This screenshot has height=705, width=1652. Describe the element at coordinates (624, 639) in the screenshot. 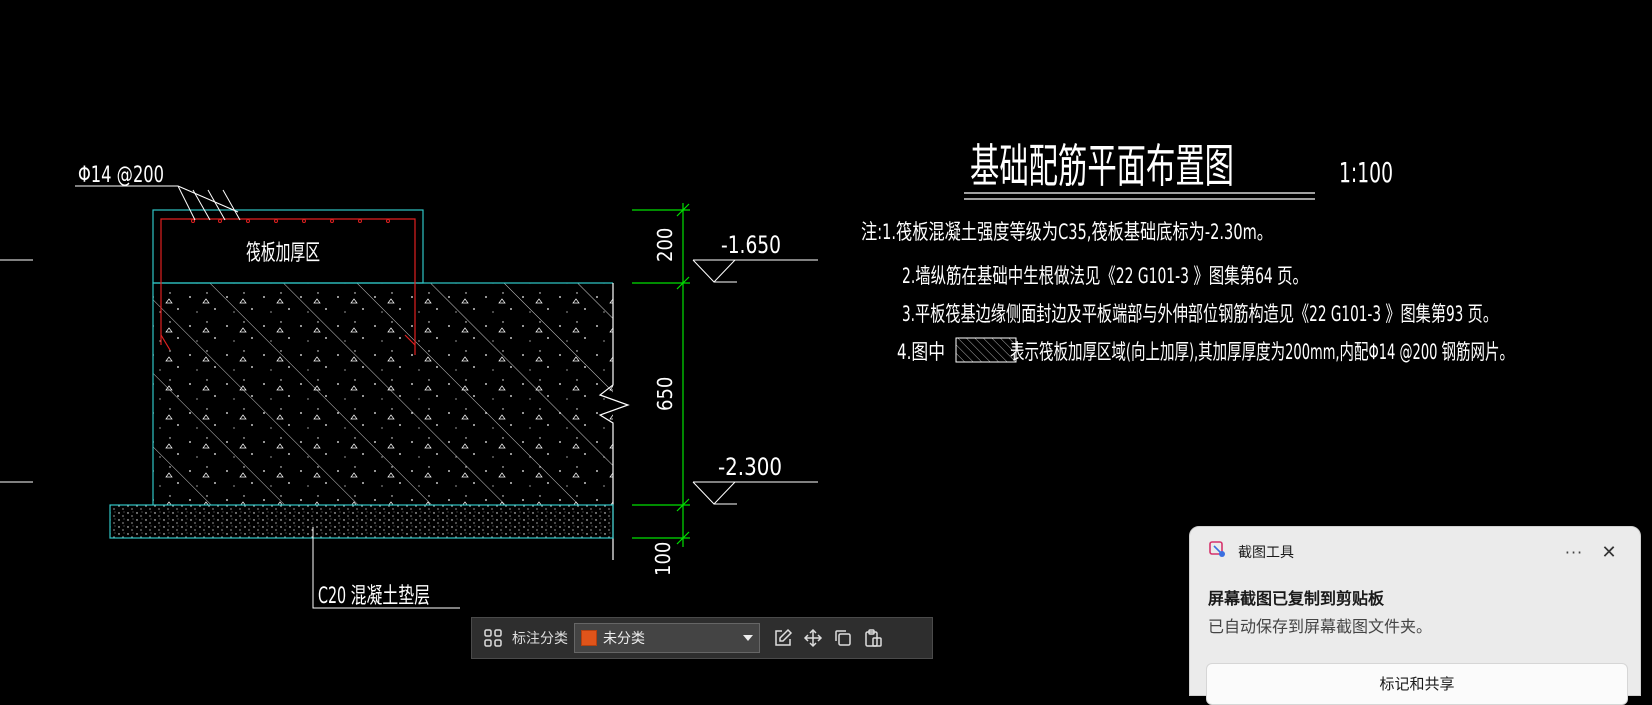

I see `category-select-value: 未分类` at that location.